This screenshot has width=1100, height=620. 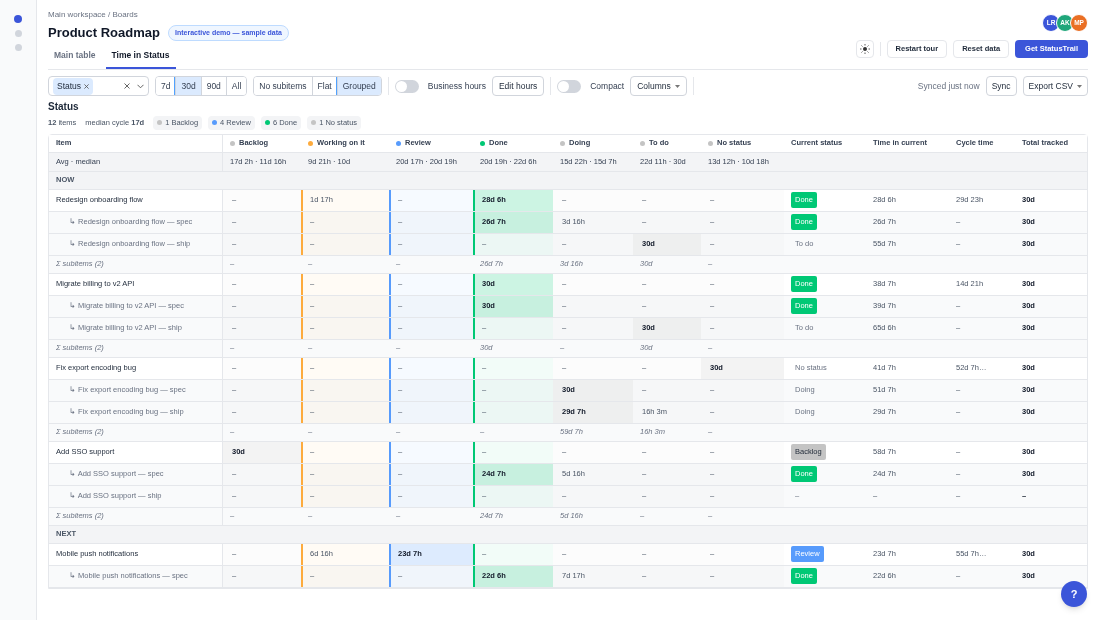 What do you see at coordinates (140, 86) in the screenshot?
I see `chevron-down-icon` at bounding box center [140, 86].